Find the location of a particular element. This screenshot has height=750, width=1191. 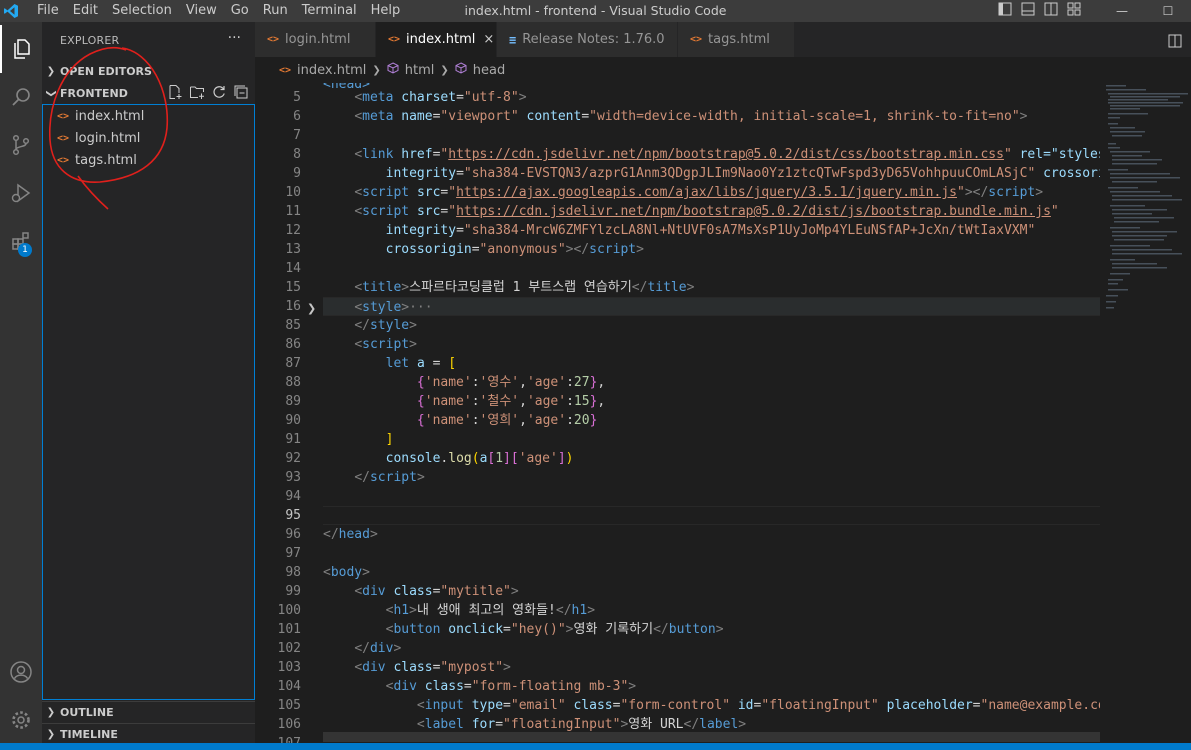

minimize-button: — is located at coordinates (1122, 11).